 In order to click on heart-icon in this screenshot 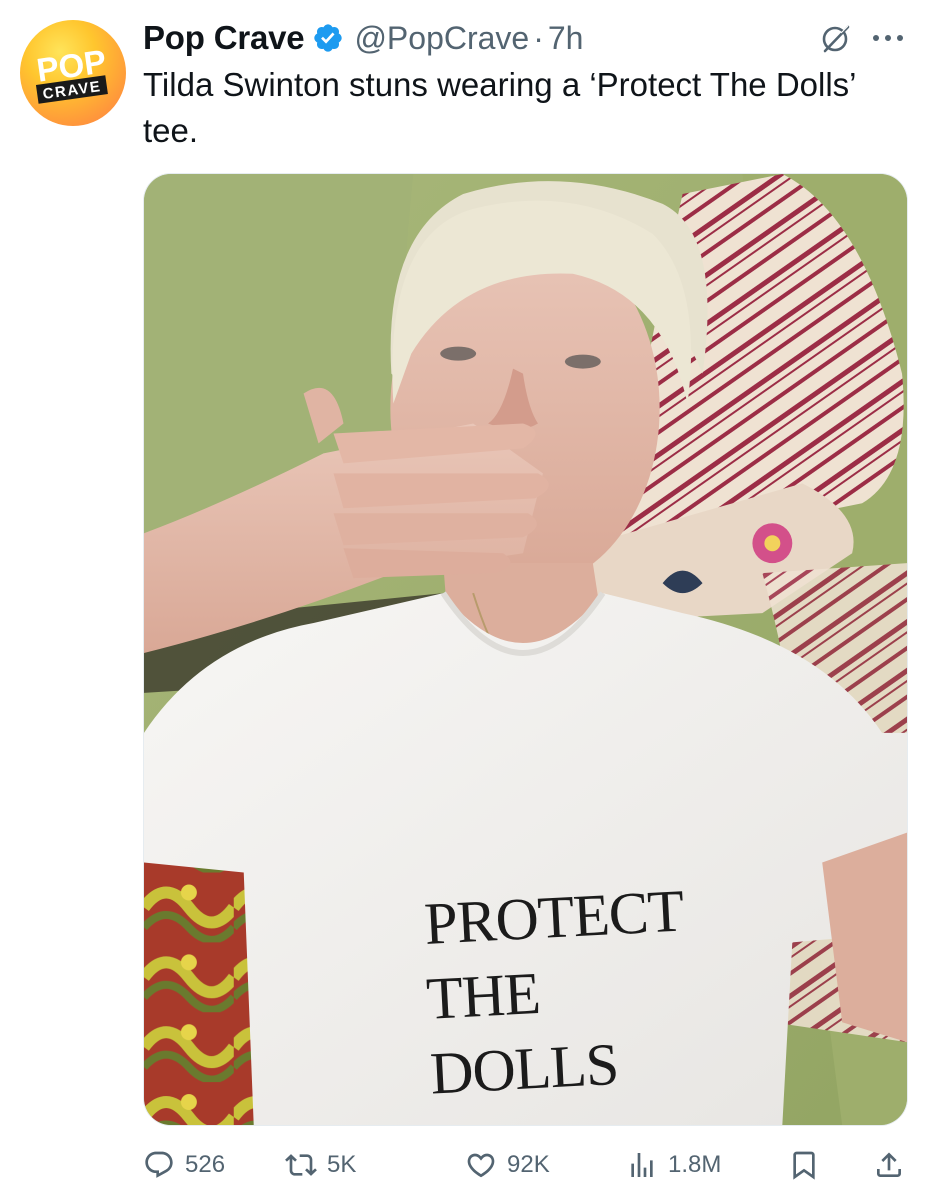, I will do `click(481, 1165)`.